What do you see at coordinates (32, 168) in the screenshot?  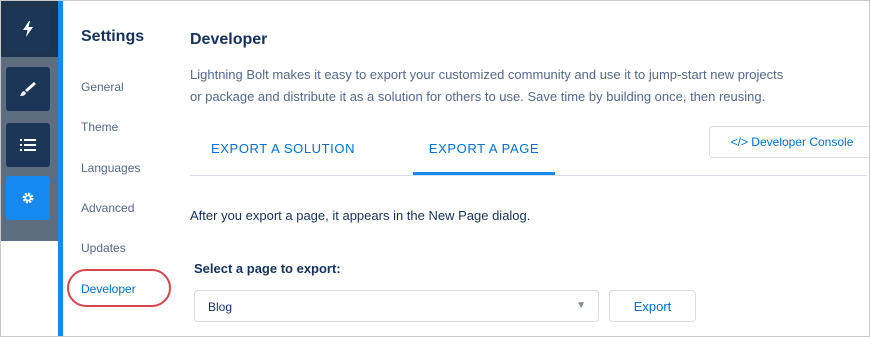 I see `icon-rail` at bounding box center [32, 168].